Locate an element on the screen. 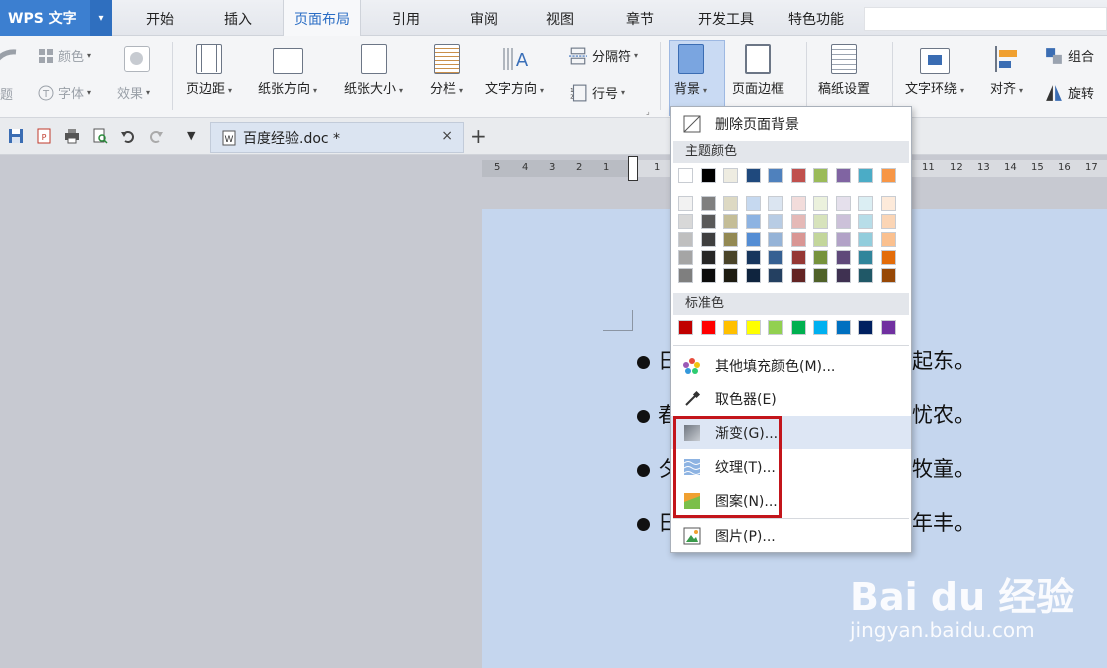 The height and width of the screenshot is (668, 1107). fonts-button: T 字体 ▾ is located at coordinates (64, 92).